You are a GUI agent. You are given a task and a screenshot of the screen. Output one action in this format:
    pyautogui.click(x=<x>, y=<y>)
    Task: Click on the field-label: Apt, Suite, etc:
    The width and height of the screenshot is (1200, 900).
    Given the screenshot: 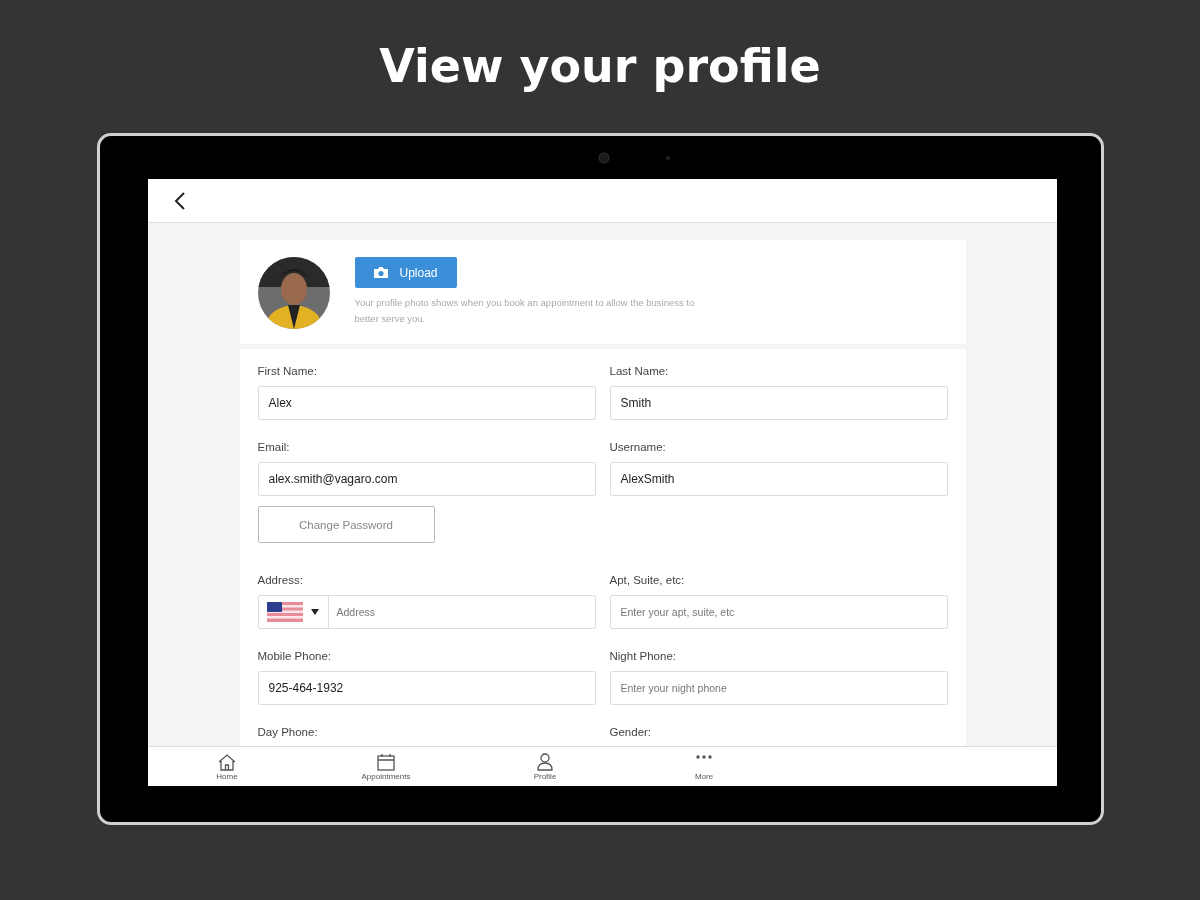 What is the action you would take?
    pyautogui.click(x=647, y=580)
    